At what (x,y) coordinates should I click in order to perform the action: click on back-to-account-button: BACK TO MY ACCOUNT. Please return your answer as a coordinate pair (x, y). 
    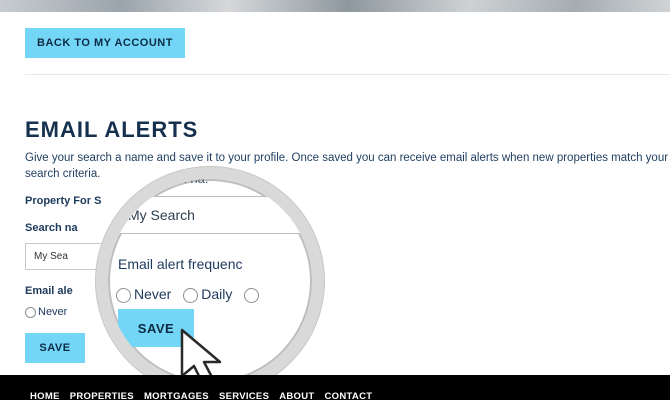
    Looking at the image, I should click on (105, 43).